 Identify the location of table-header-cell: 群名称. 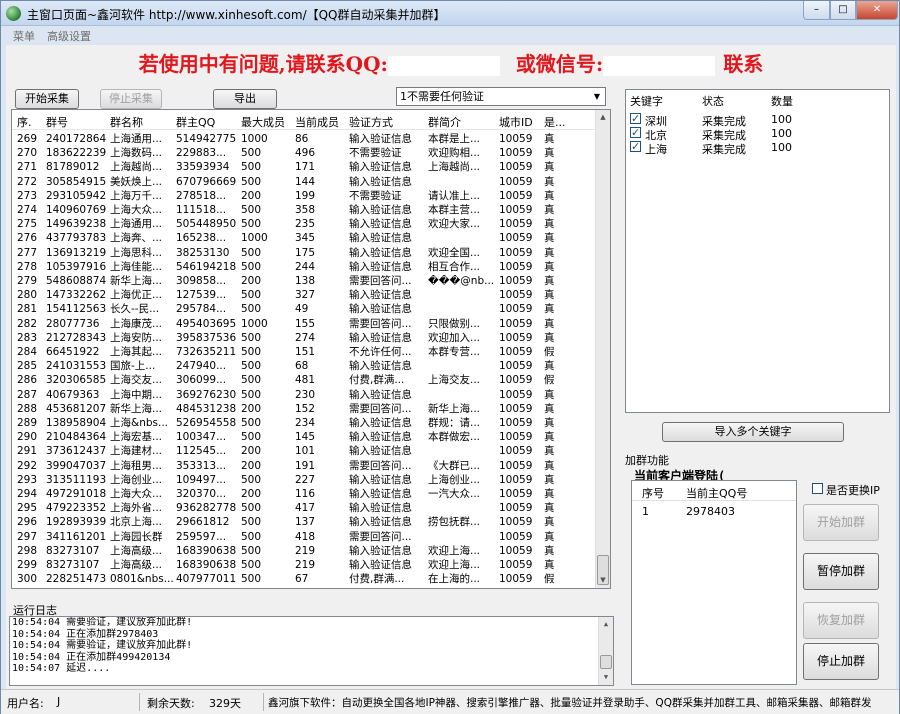
(142, 122).